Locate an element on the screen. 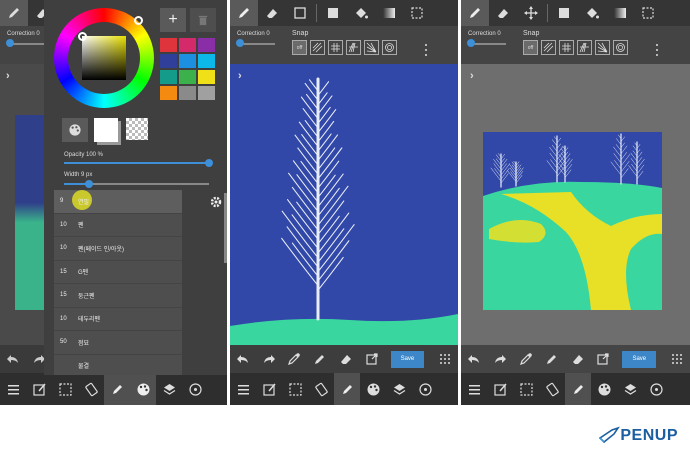  paint-bucket-button is located at coordinates (361, 13).